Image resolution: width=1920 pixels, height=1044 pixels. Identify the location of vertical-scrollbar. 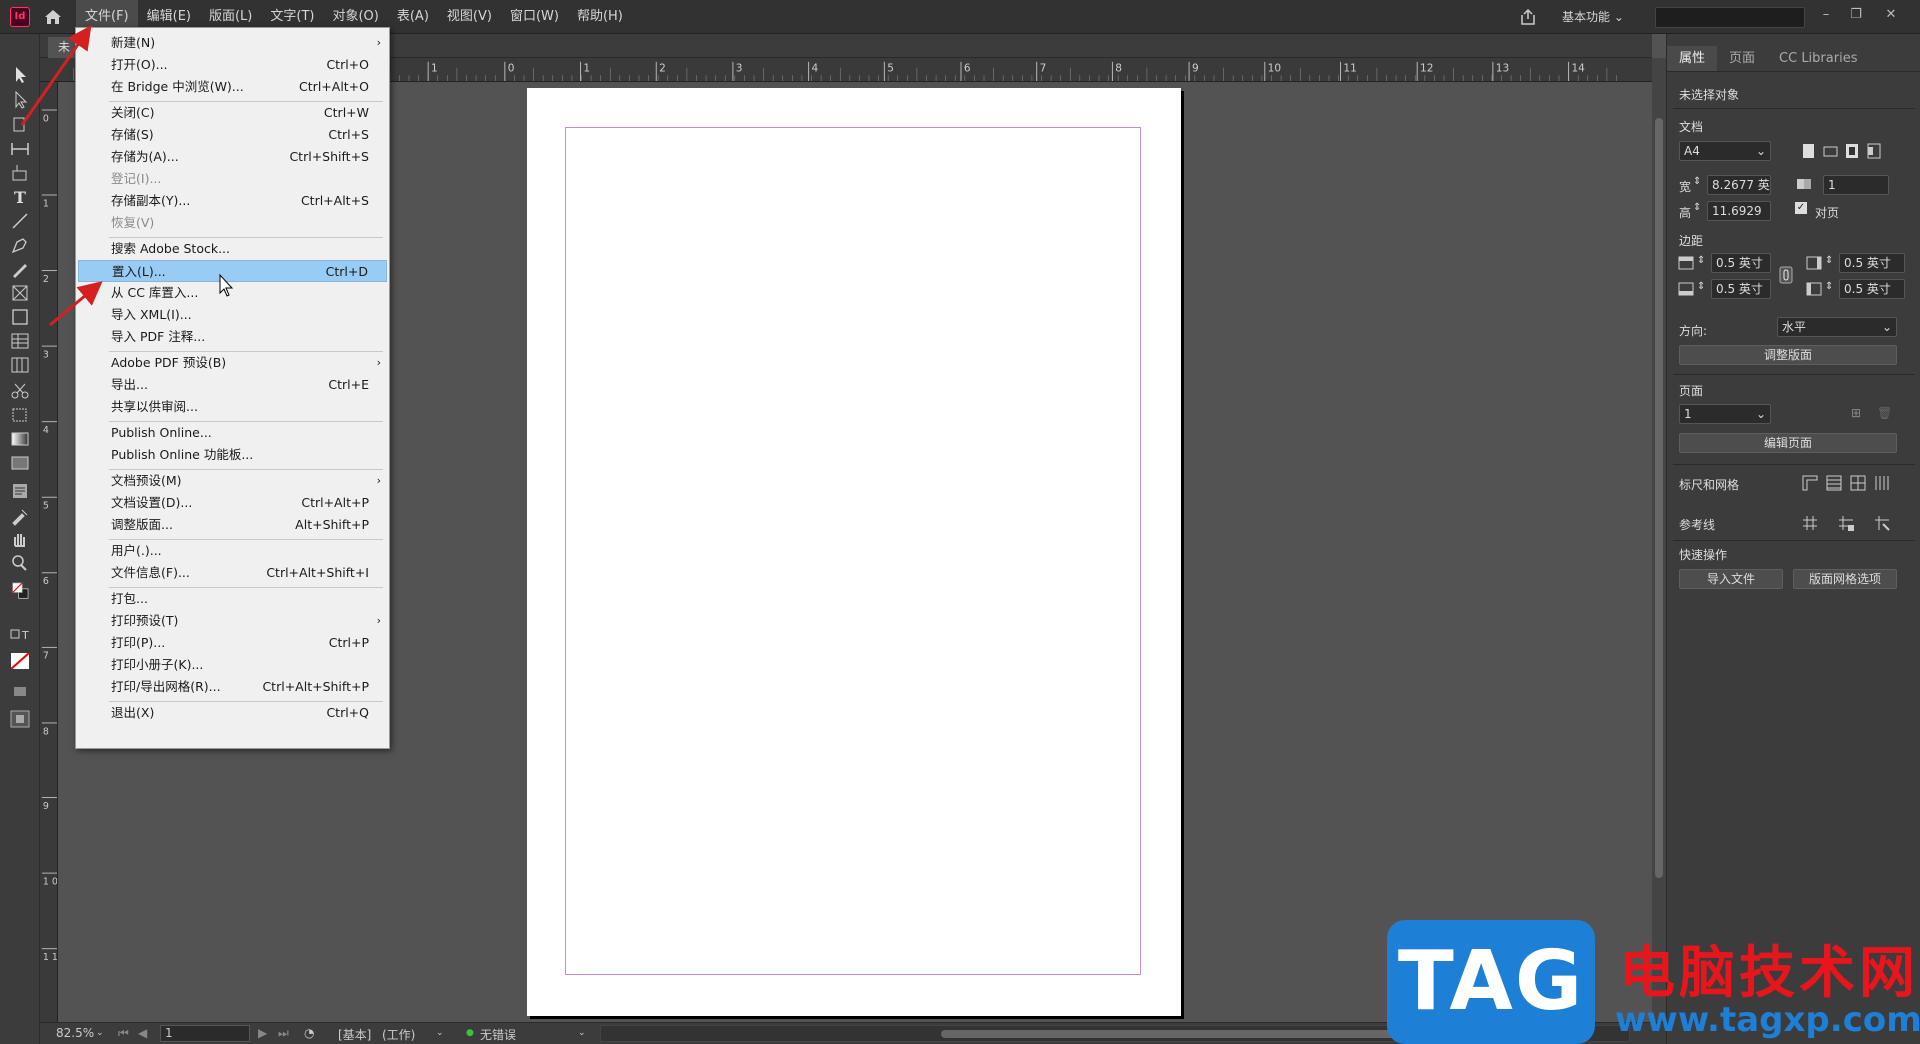
(1659, 540).